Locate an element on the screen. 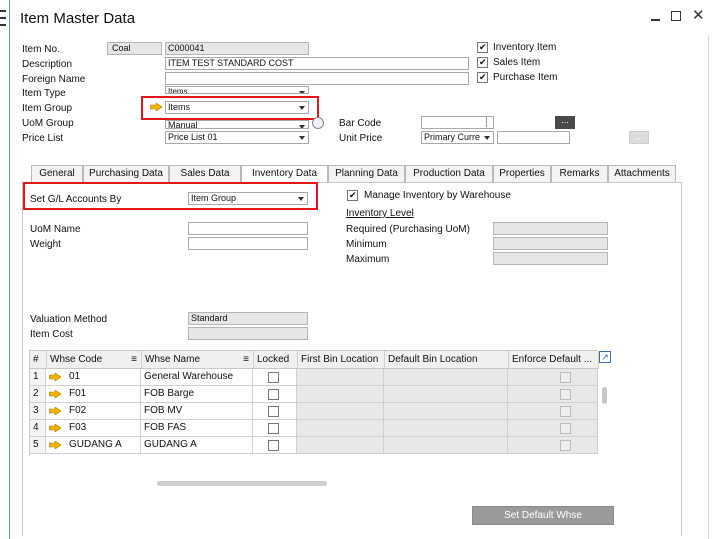 The width and height of the screenshot is (716, 539). minimize-icon is located at coordinates (656, 16).